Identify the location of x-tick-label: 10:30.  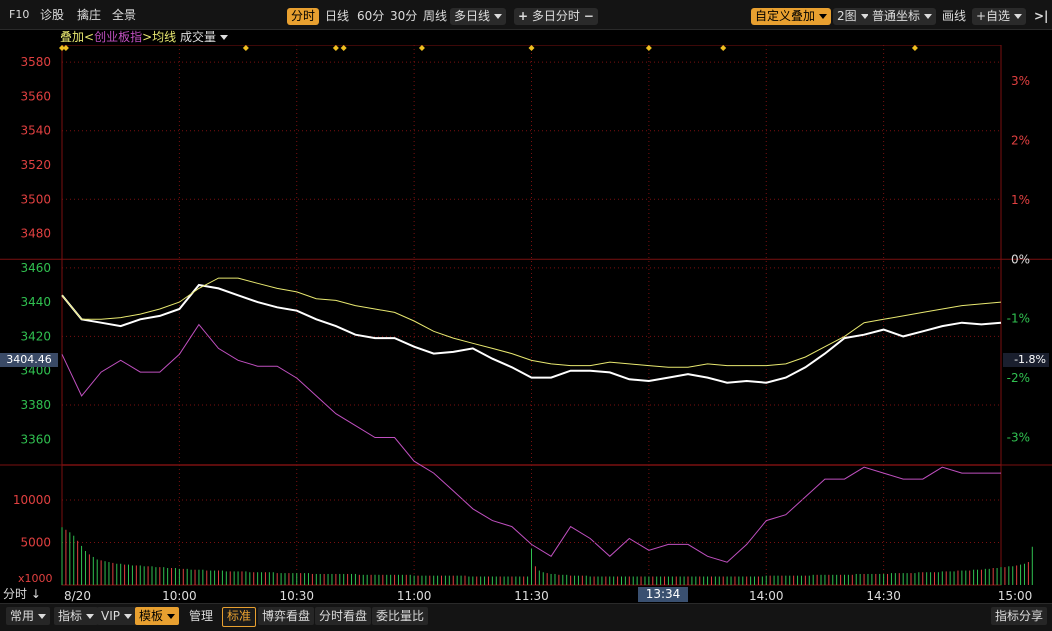
(296, 596).